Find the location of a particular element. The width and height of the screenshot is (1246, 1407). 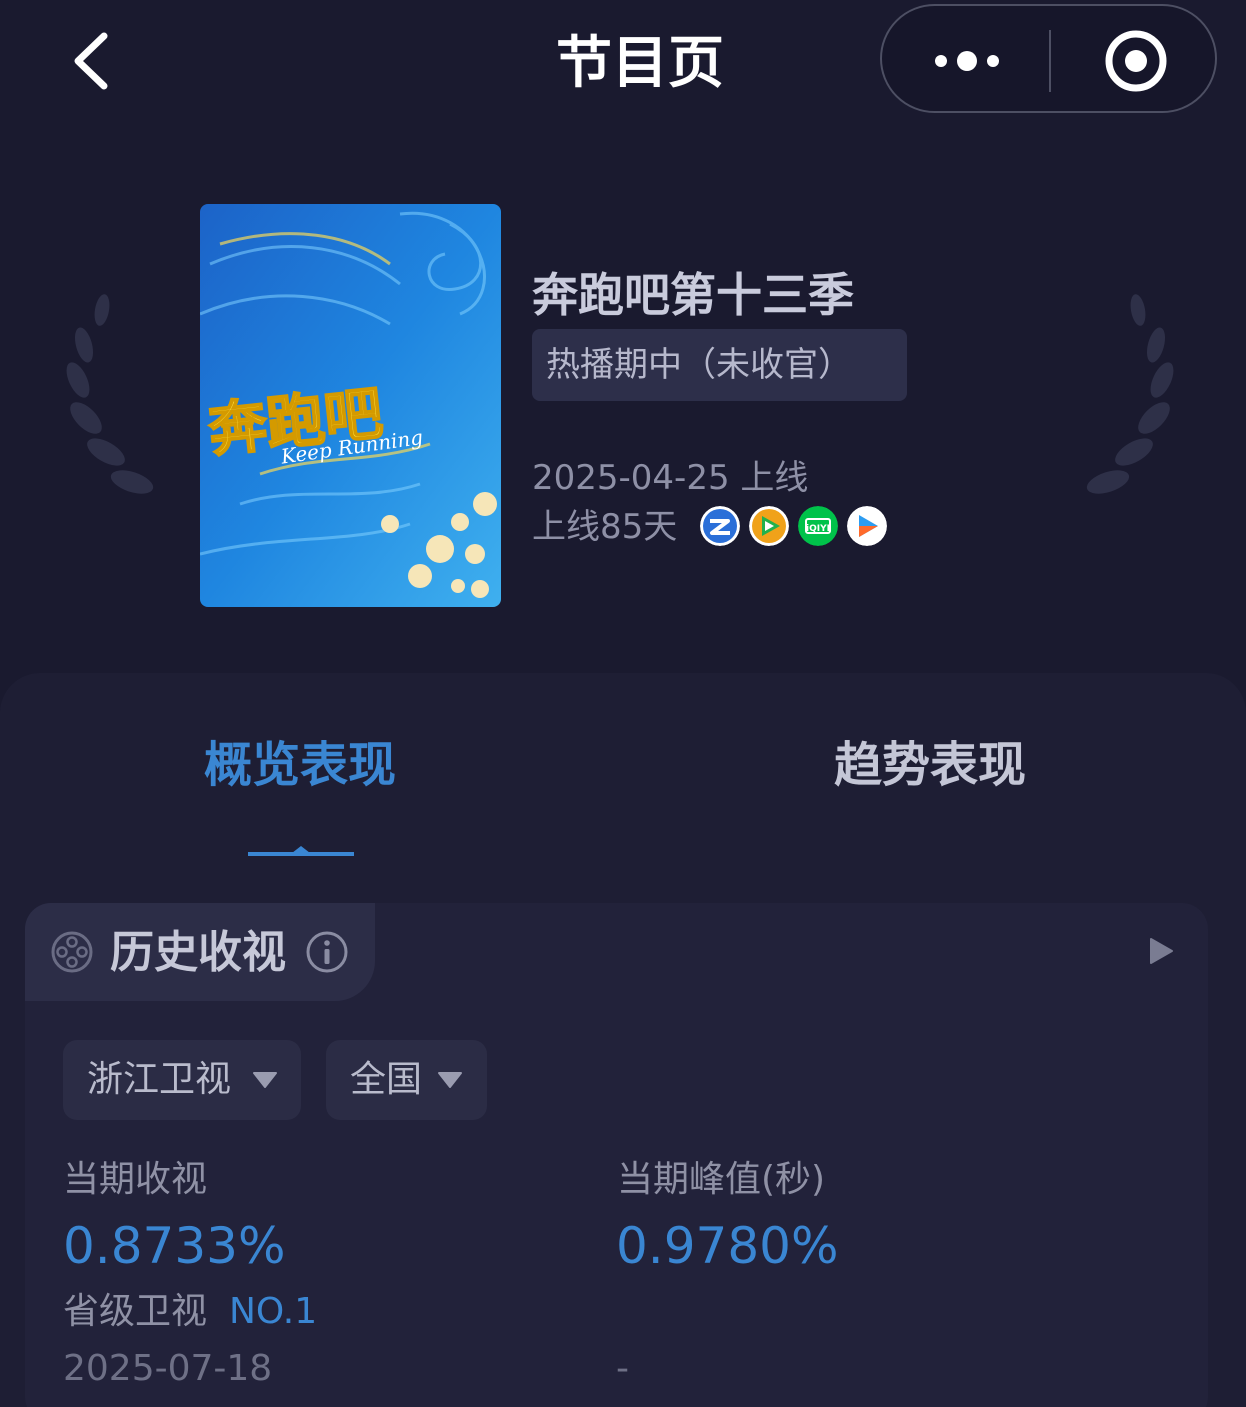

show-title: 奔跑吧第十三季 is located at coordinates (693, 295).